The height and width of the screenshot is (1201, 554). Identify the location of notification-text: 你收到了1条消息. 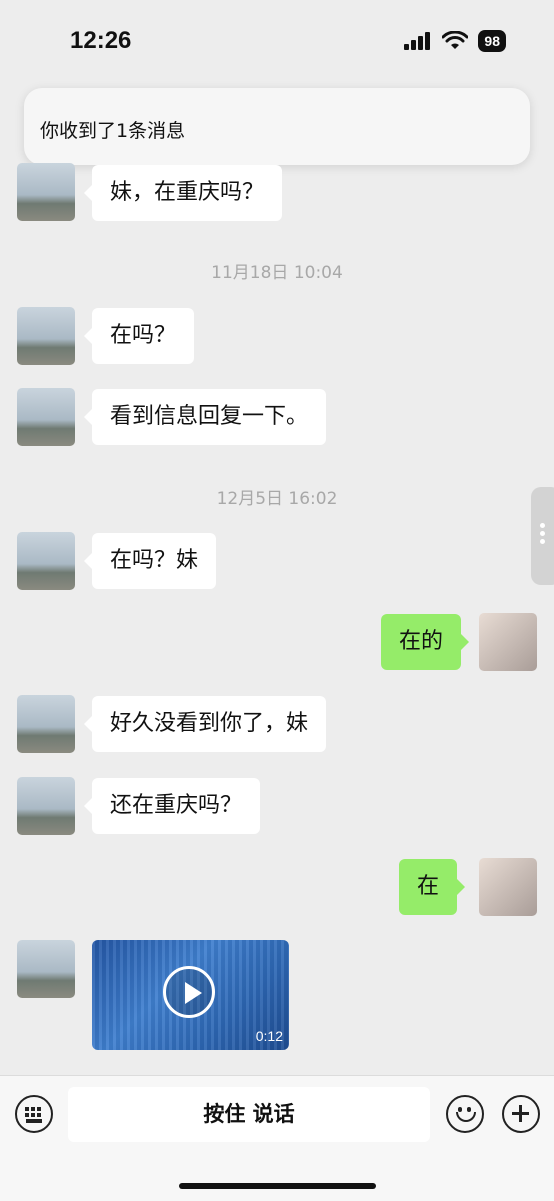
(113, 131).